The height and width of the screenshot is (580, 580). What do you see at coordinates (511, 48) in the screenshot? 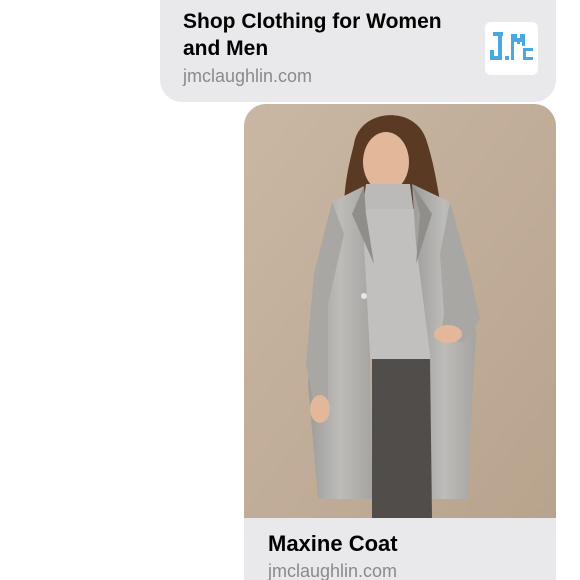
I see `jmc-logo-icon` at bounding box center [511, 48].